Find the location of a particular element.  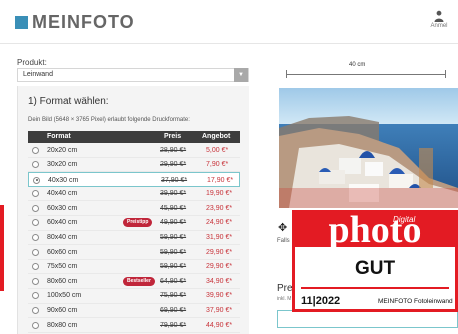

award-magazine-banner: Digital photo is located at coordinates (375, 230).